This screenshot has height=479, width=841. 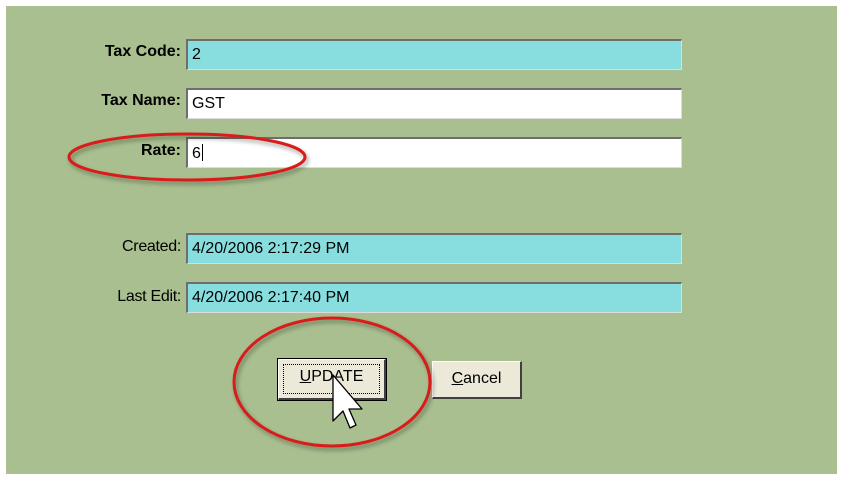 What do you see at coordinates (149, 296) in the screenshot?
I see `last-edit-label: Last Edit:` at bounding box center [149, 296].